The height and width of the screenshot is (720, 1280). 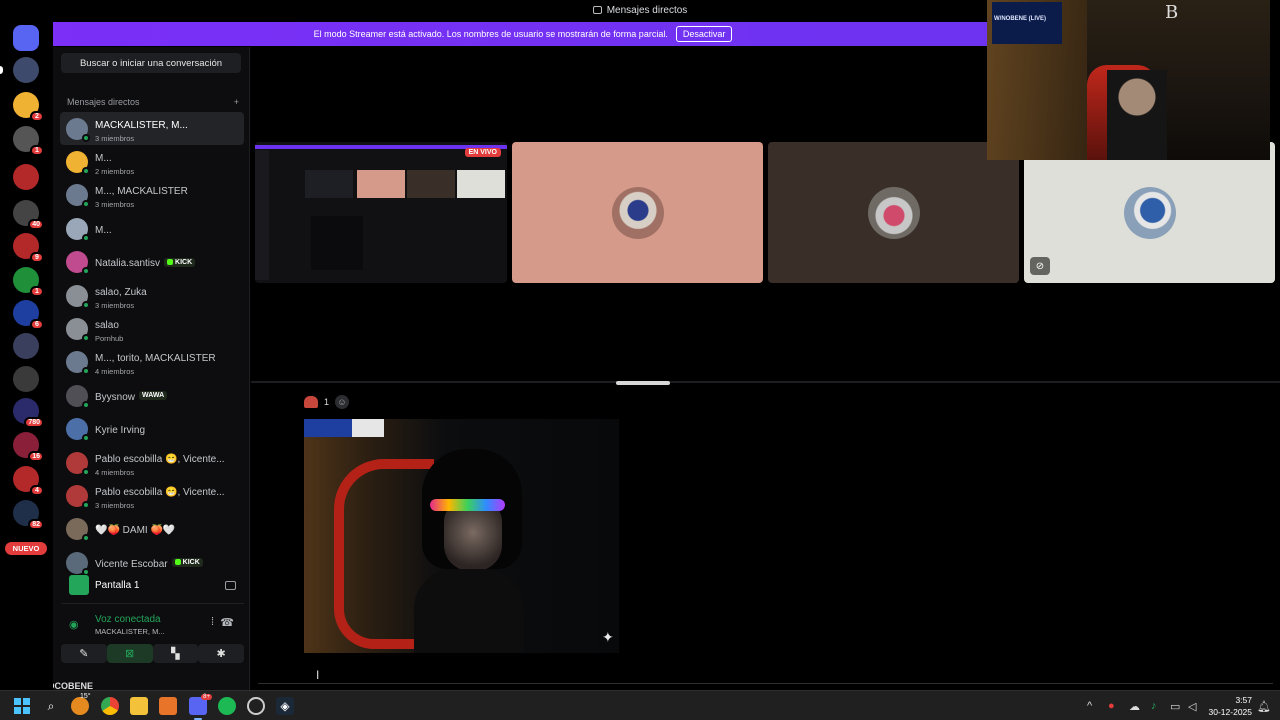 What do you see at coordinates (221, 653) in the screenshot?
I see `soundboard-button: ✱` at bounding box center [221, 653].